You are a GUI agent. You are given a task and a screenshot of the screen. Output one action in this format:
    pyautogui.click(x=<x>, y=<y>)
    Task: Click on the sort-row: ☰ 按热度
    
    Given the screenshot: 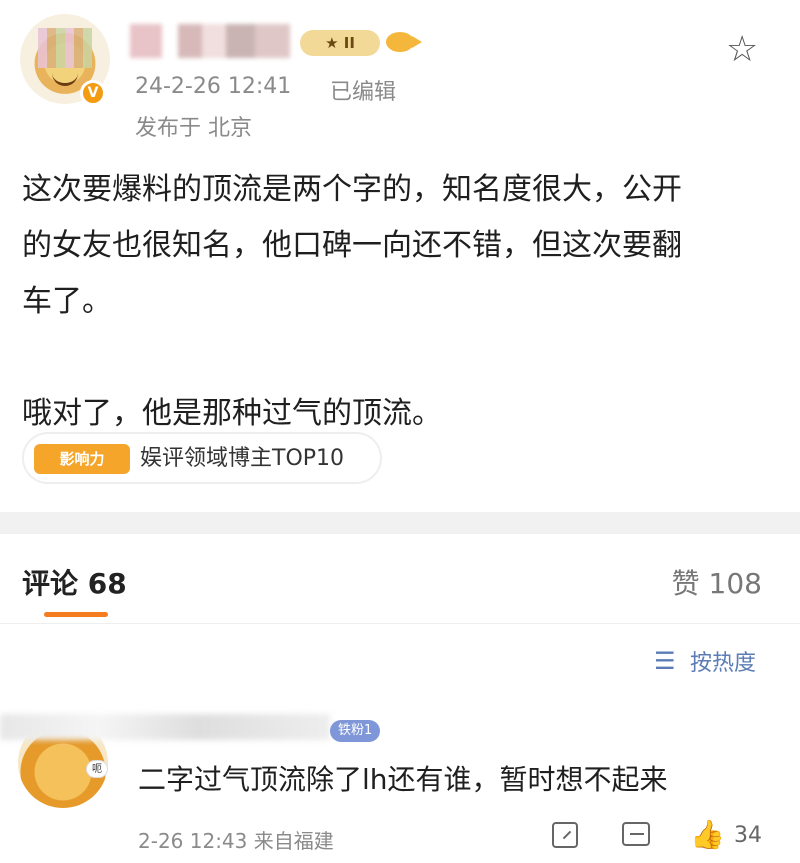 What is the action you would take?
    pyautogui.click(x=400, y=660)
    